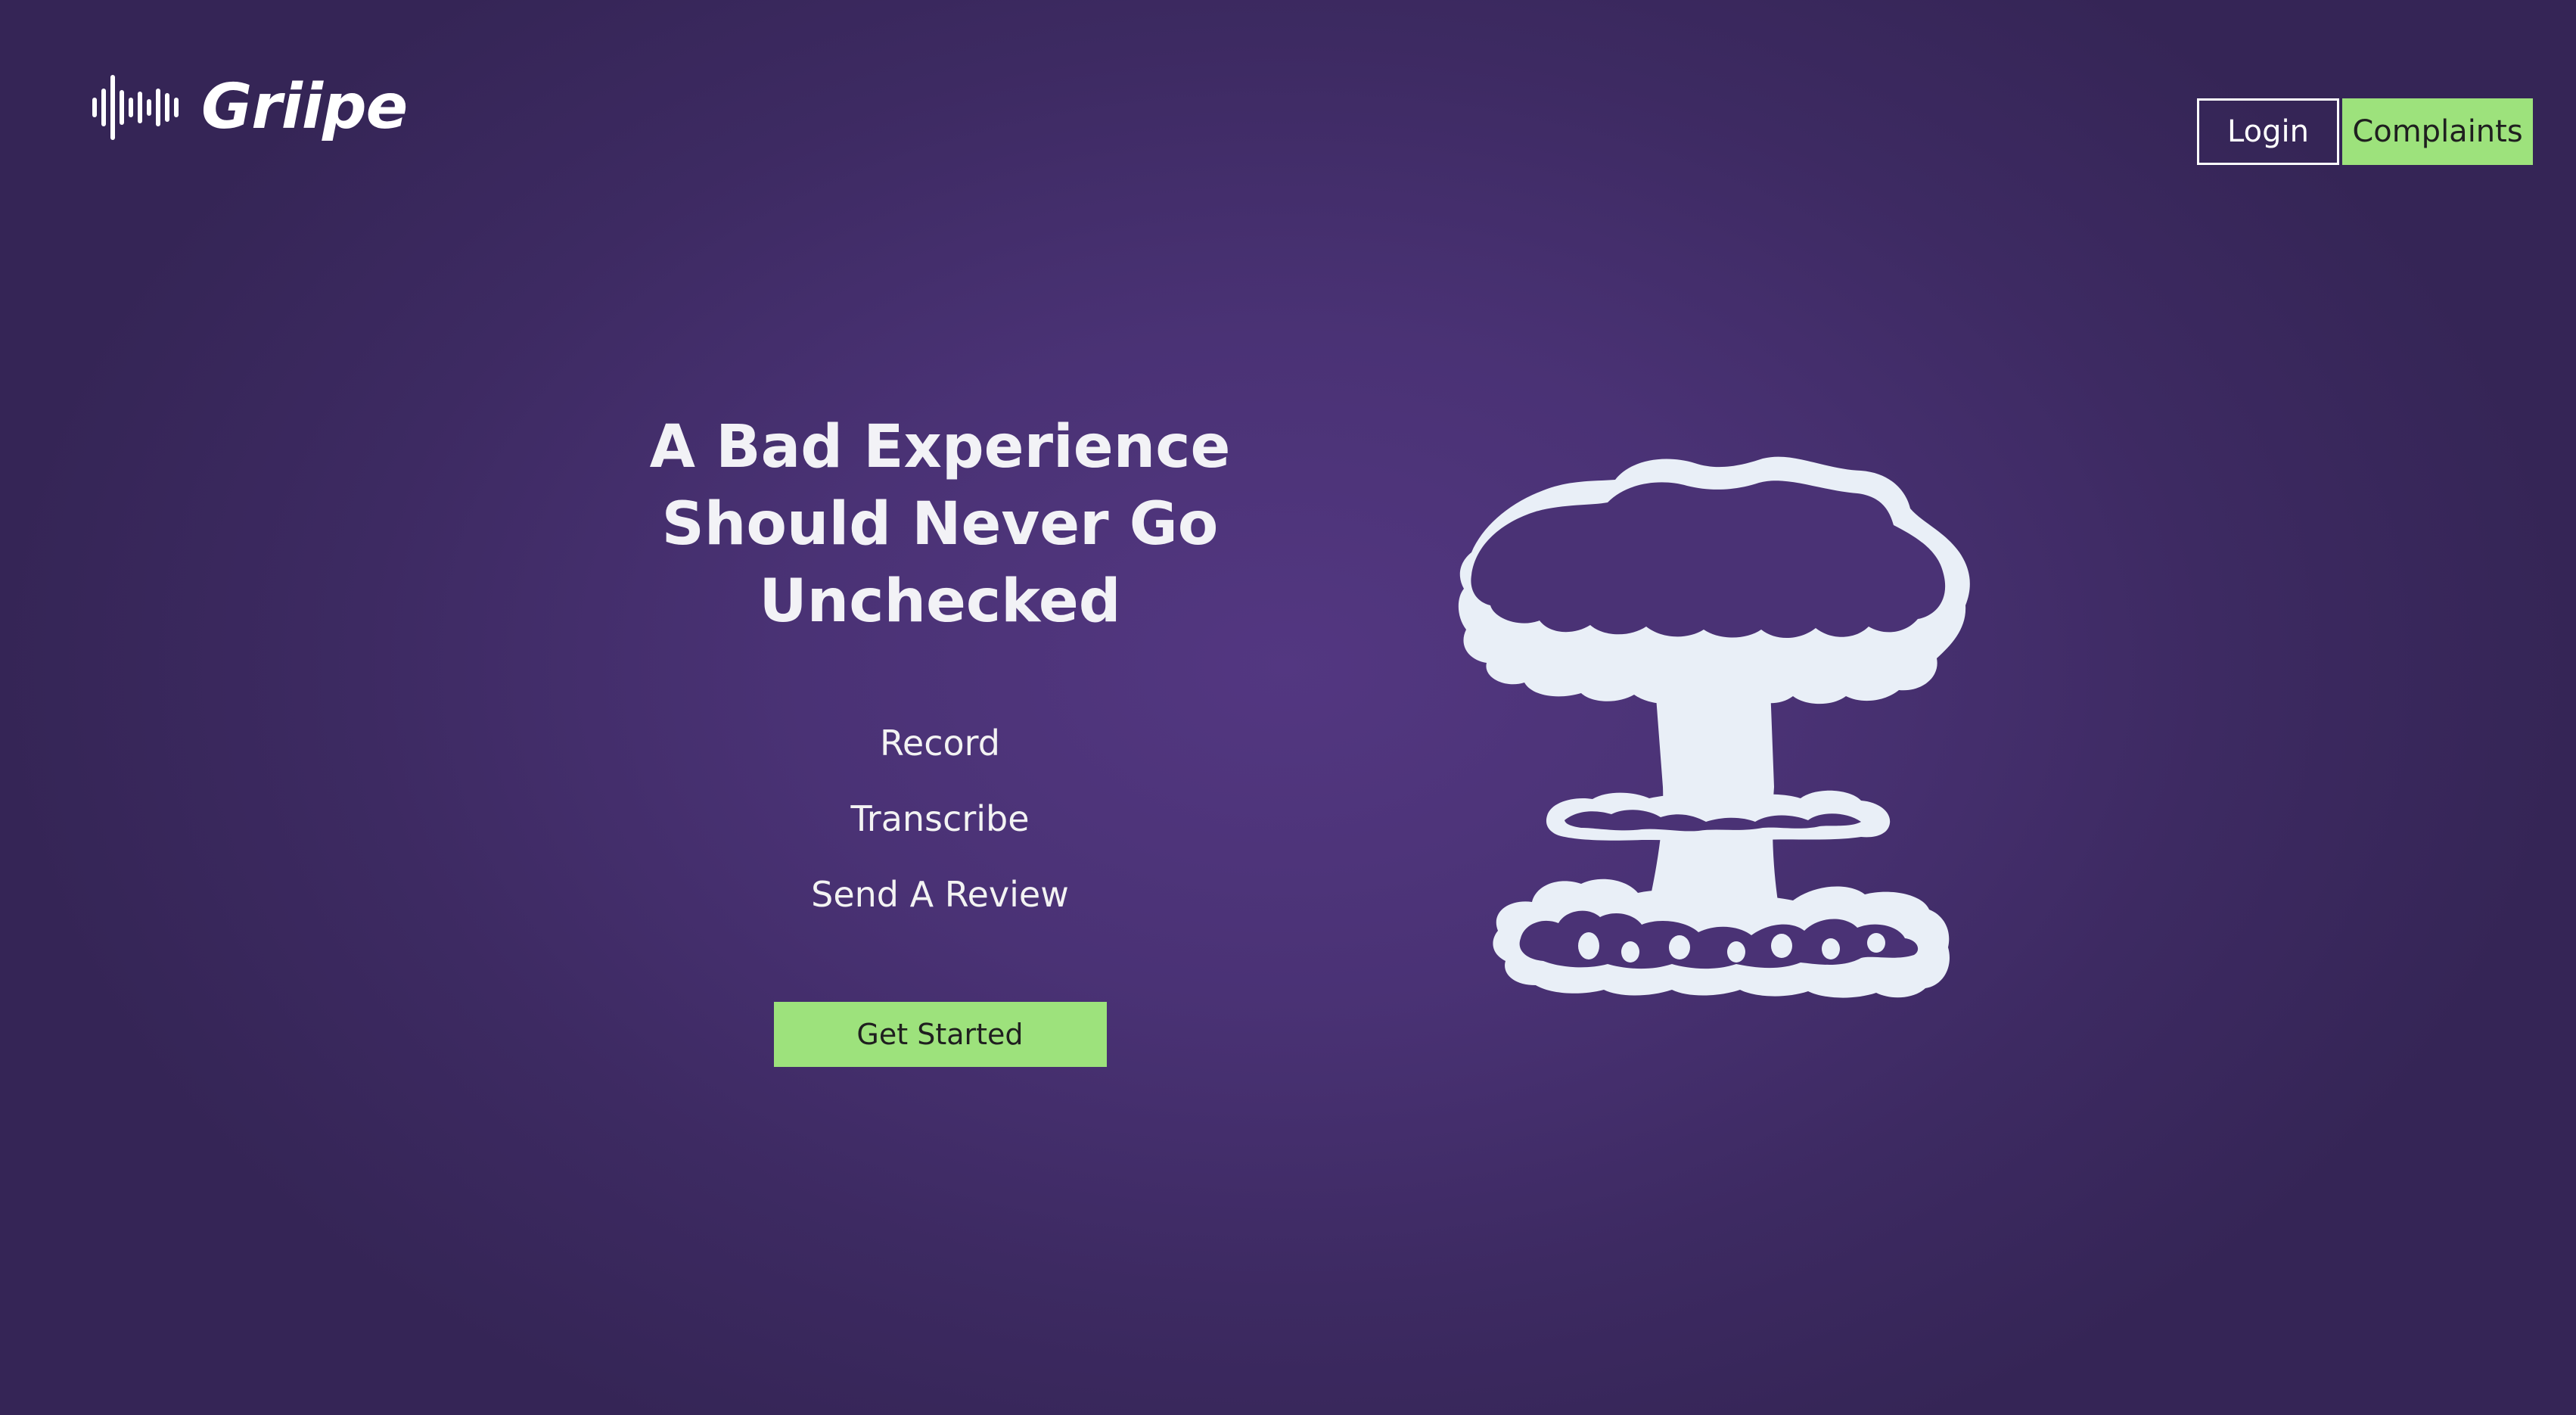  What do you see at coordinates (2437, 132) in the screenshot?
I see `complaints-button: Complaints` at bounding box center [2437, 132].